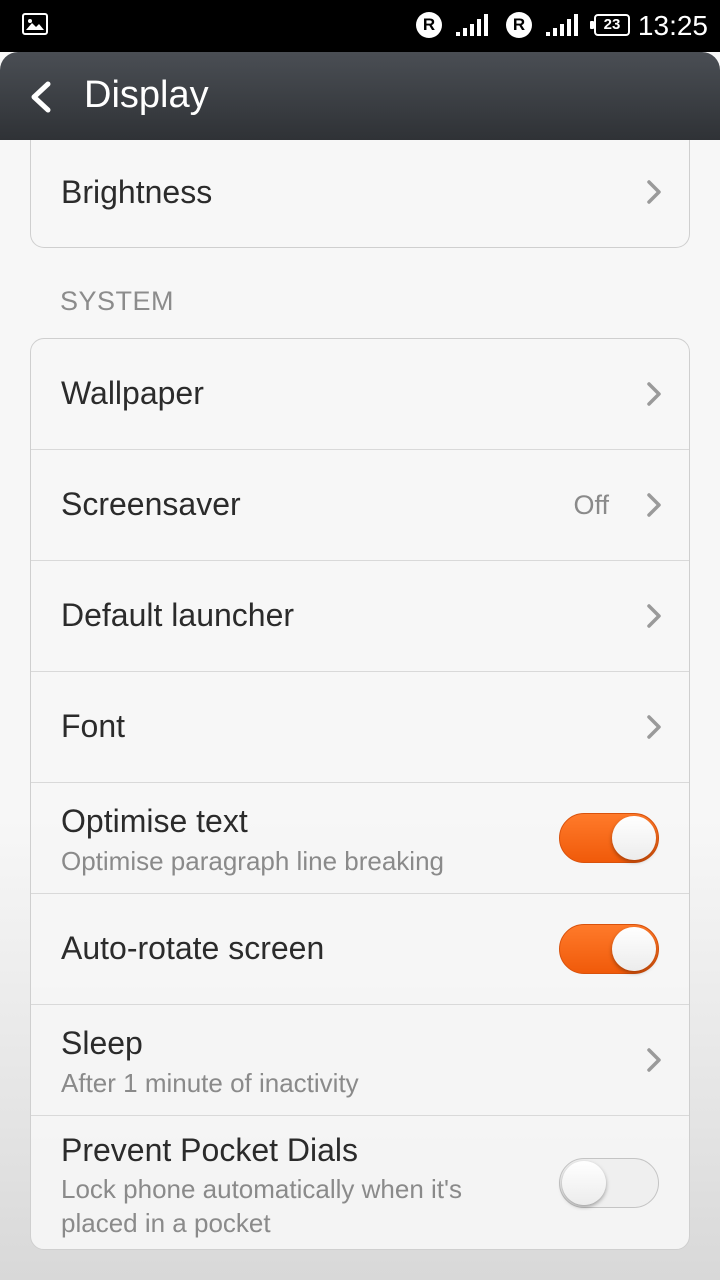  I want to click on setting-label: Auto-rotate screen, so click(193, 948).